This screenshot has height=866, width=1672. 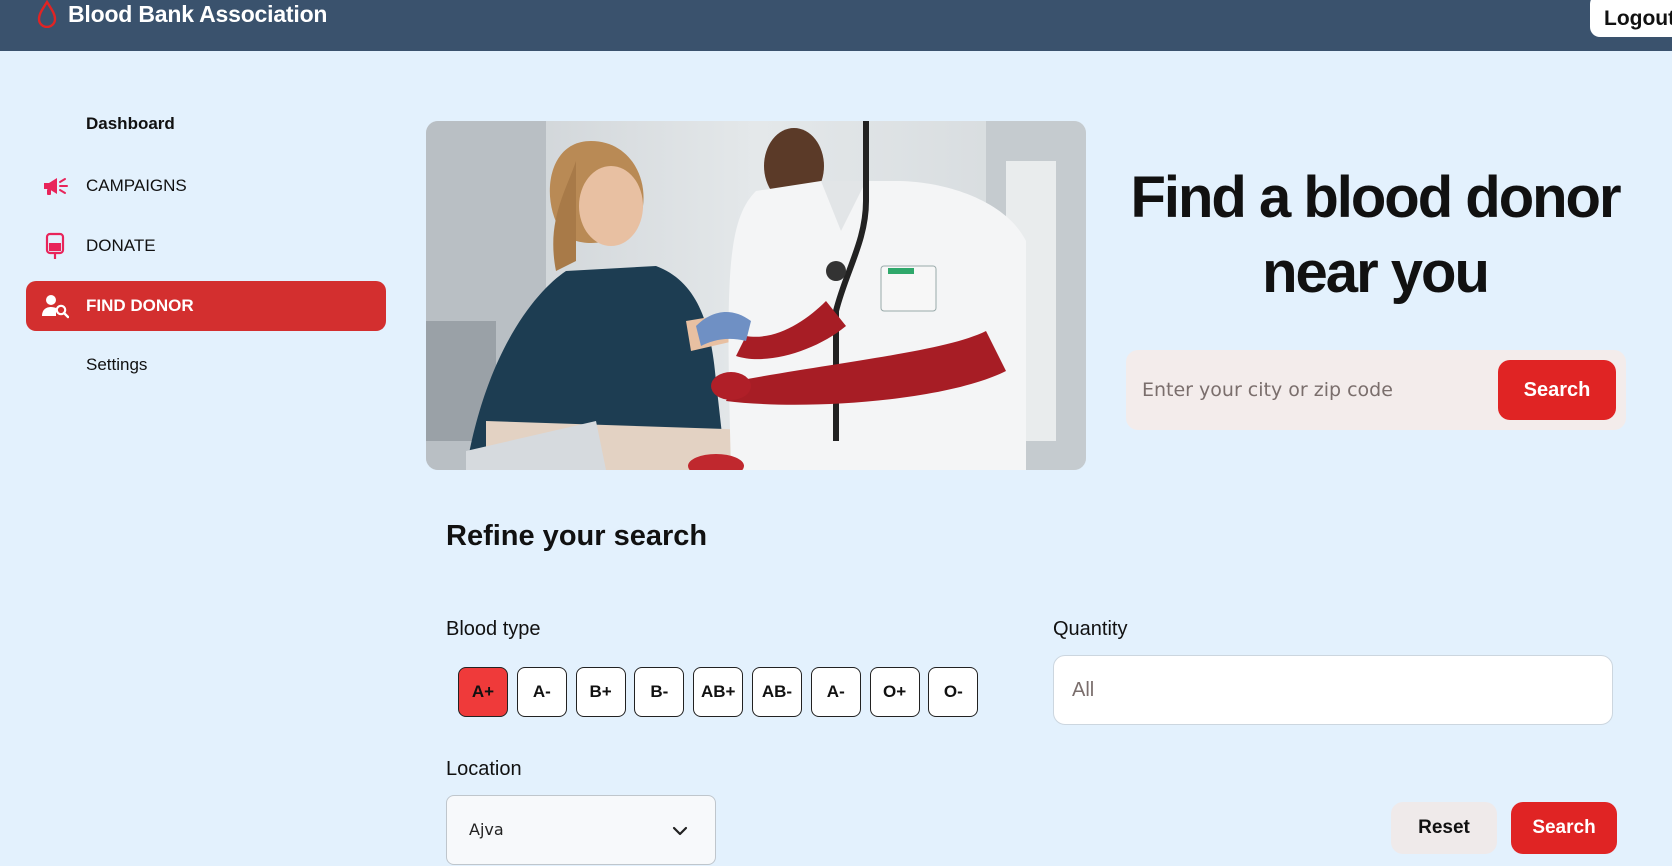 What do you see at coordinates (55, 246) in the screenshot?
I see `blood-bag-icon` at bounding box center [55, 246].